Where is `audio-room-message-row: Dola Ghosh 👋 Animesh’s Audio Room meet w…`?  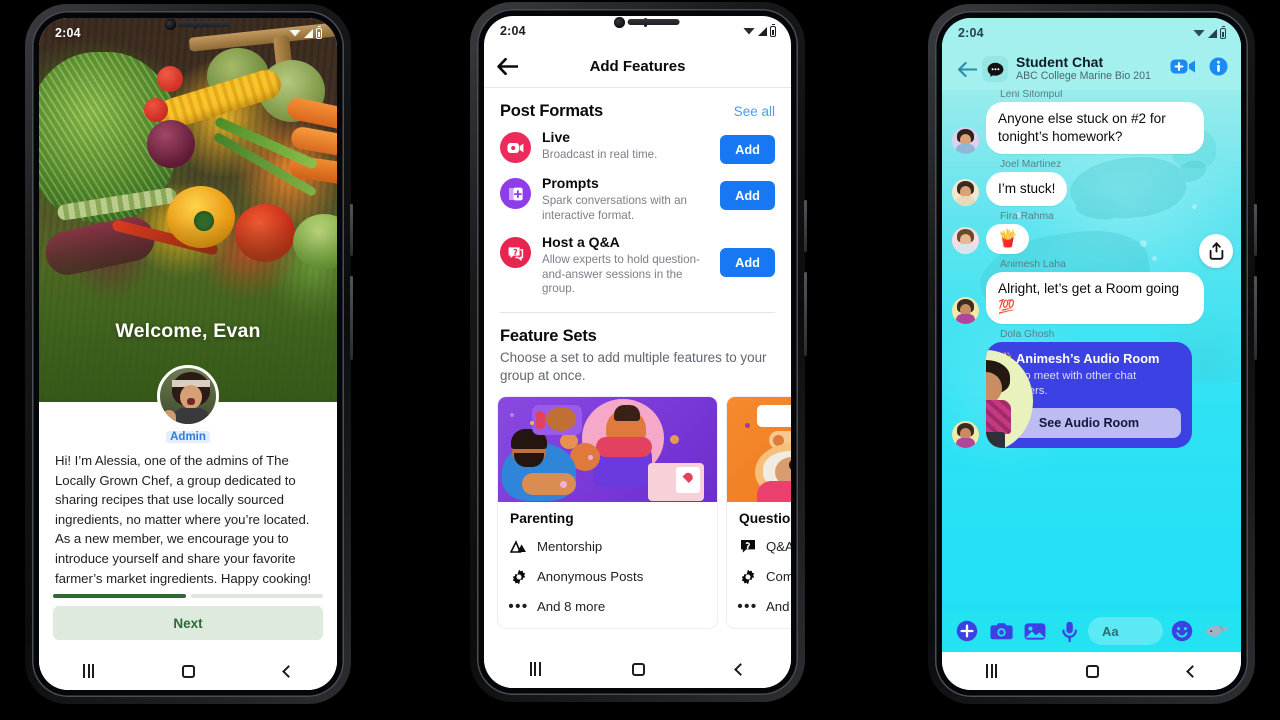
audio-room-message-row: Dola Ghosh 👋 Animesh’s Audio Room meet w… is located at coordinates (1091, 388).